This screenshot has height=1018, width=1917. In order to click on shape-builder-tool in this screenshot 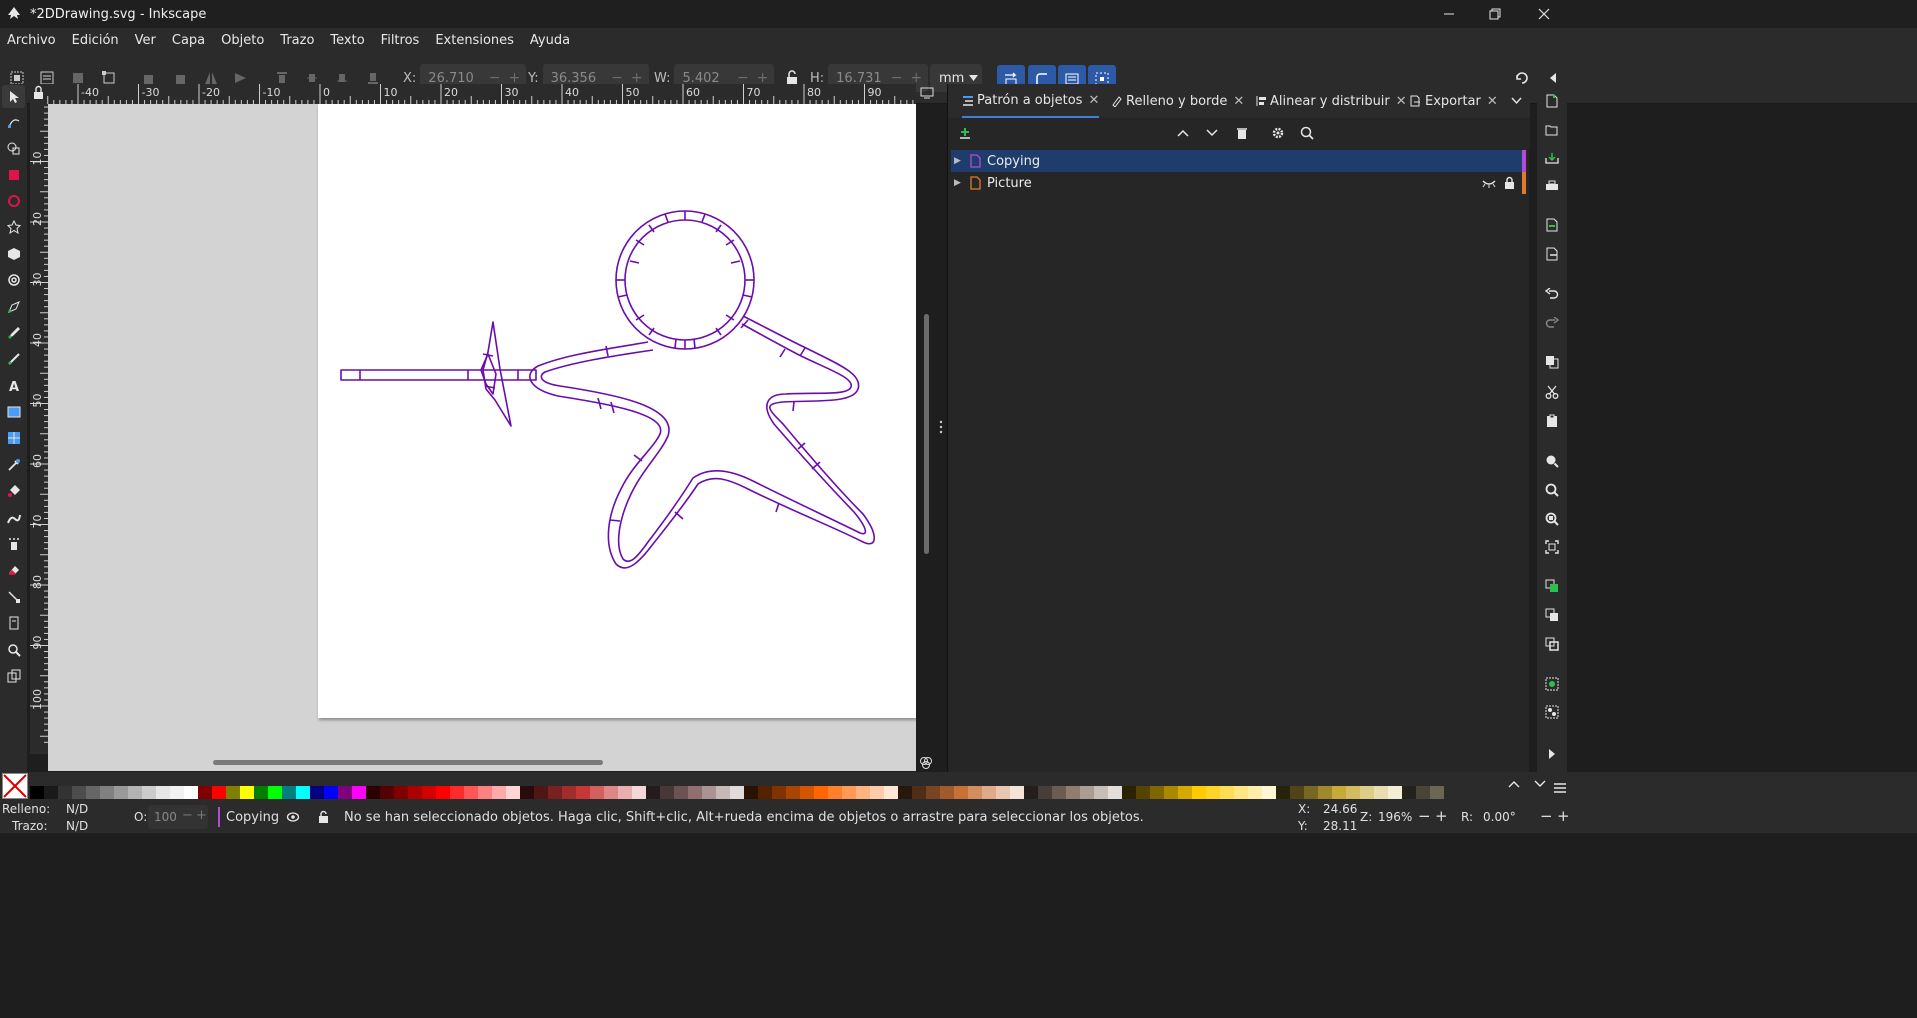, I will do `click(13, 147)`.